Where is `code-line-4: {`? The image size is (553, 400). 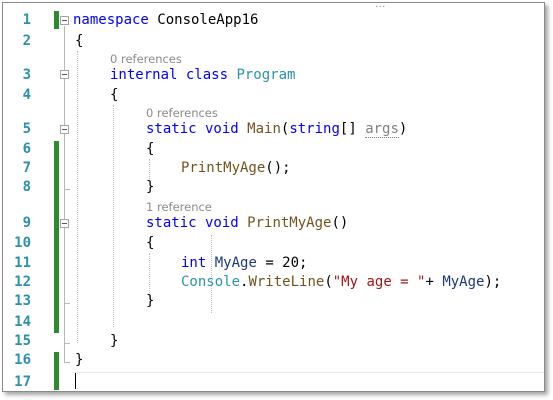
code-line-4: { is located at coordinates (114, 95).